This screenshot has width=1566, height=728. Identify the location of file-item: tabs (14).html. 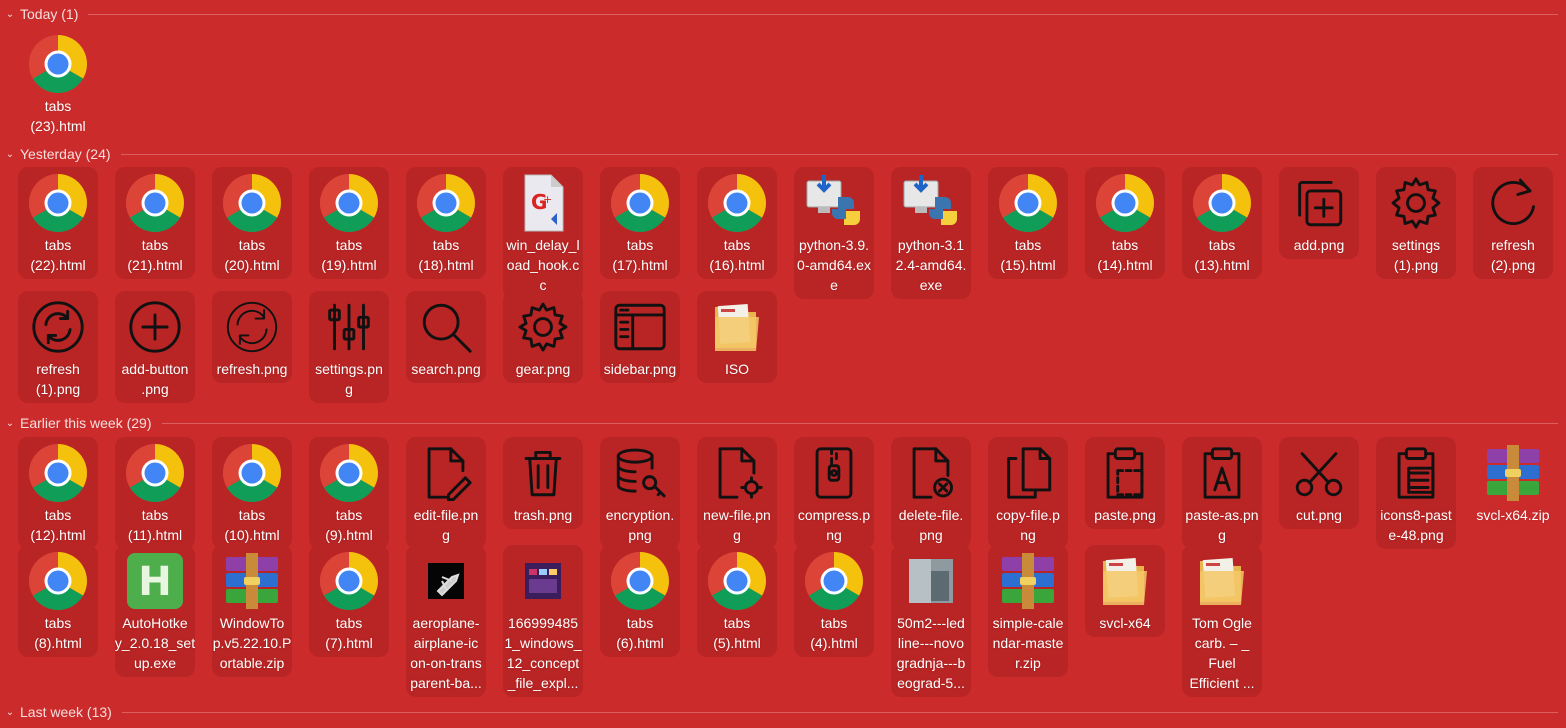
(1125, 223).